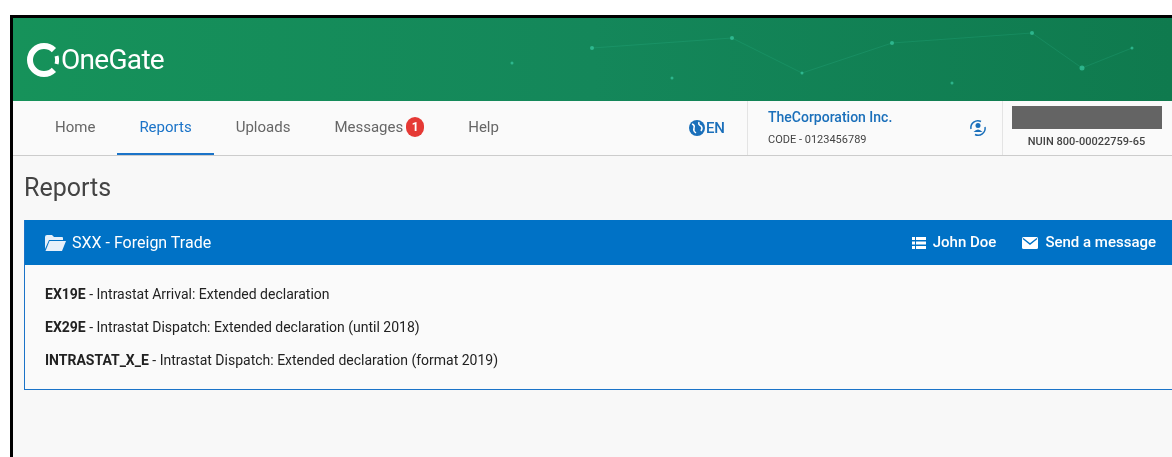 The height and width of the screenshot is (457, 1172). I want to click on globe-icon, so click(696, 128).